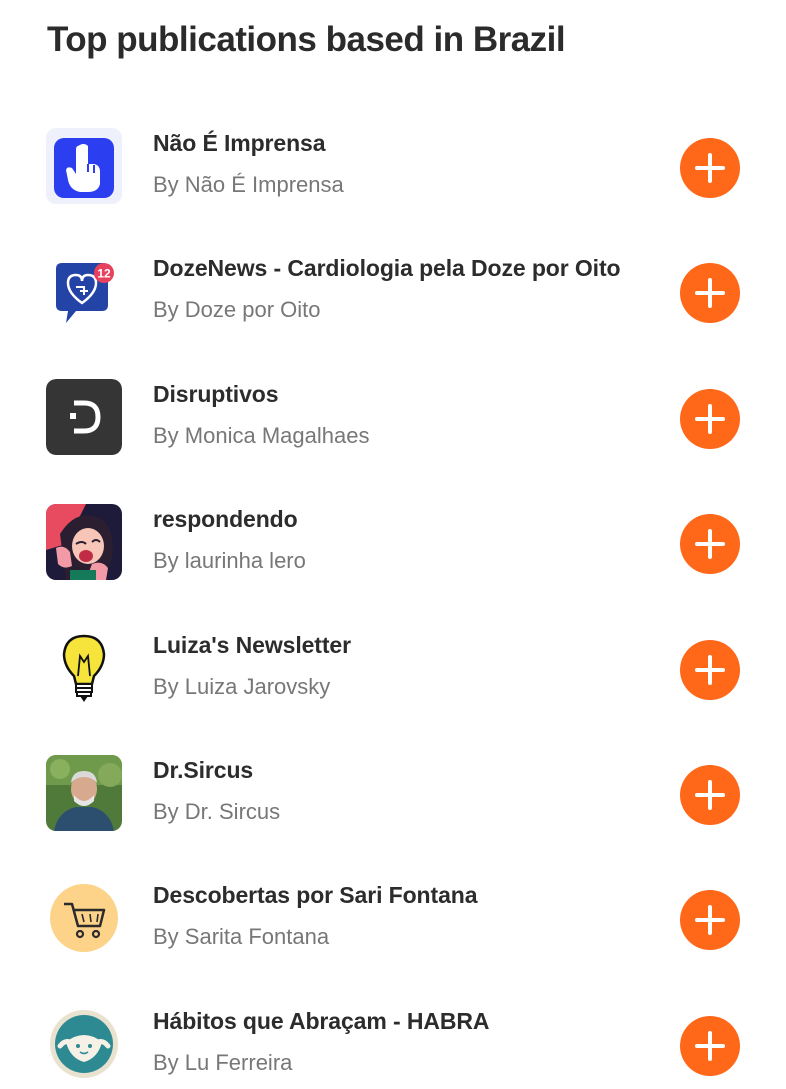 This screenshot has width=786, height=1089. Describe the element at coordinates (225, 519) in the screenshot. I see `publication-name: respondendo` at that location.